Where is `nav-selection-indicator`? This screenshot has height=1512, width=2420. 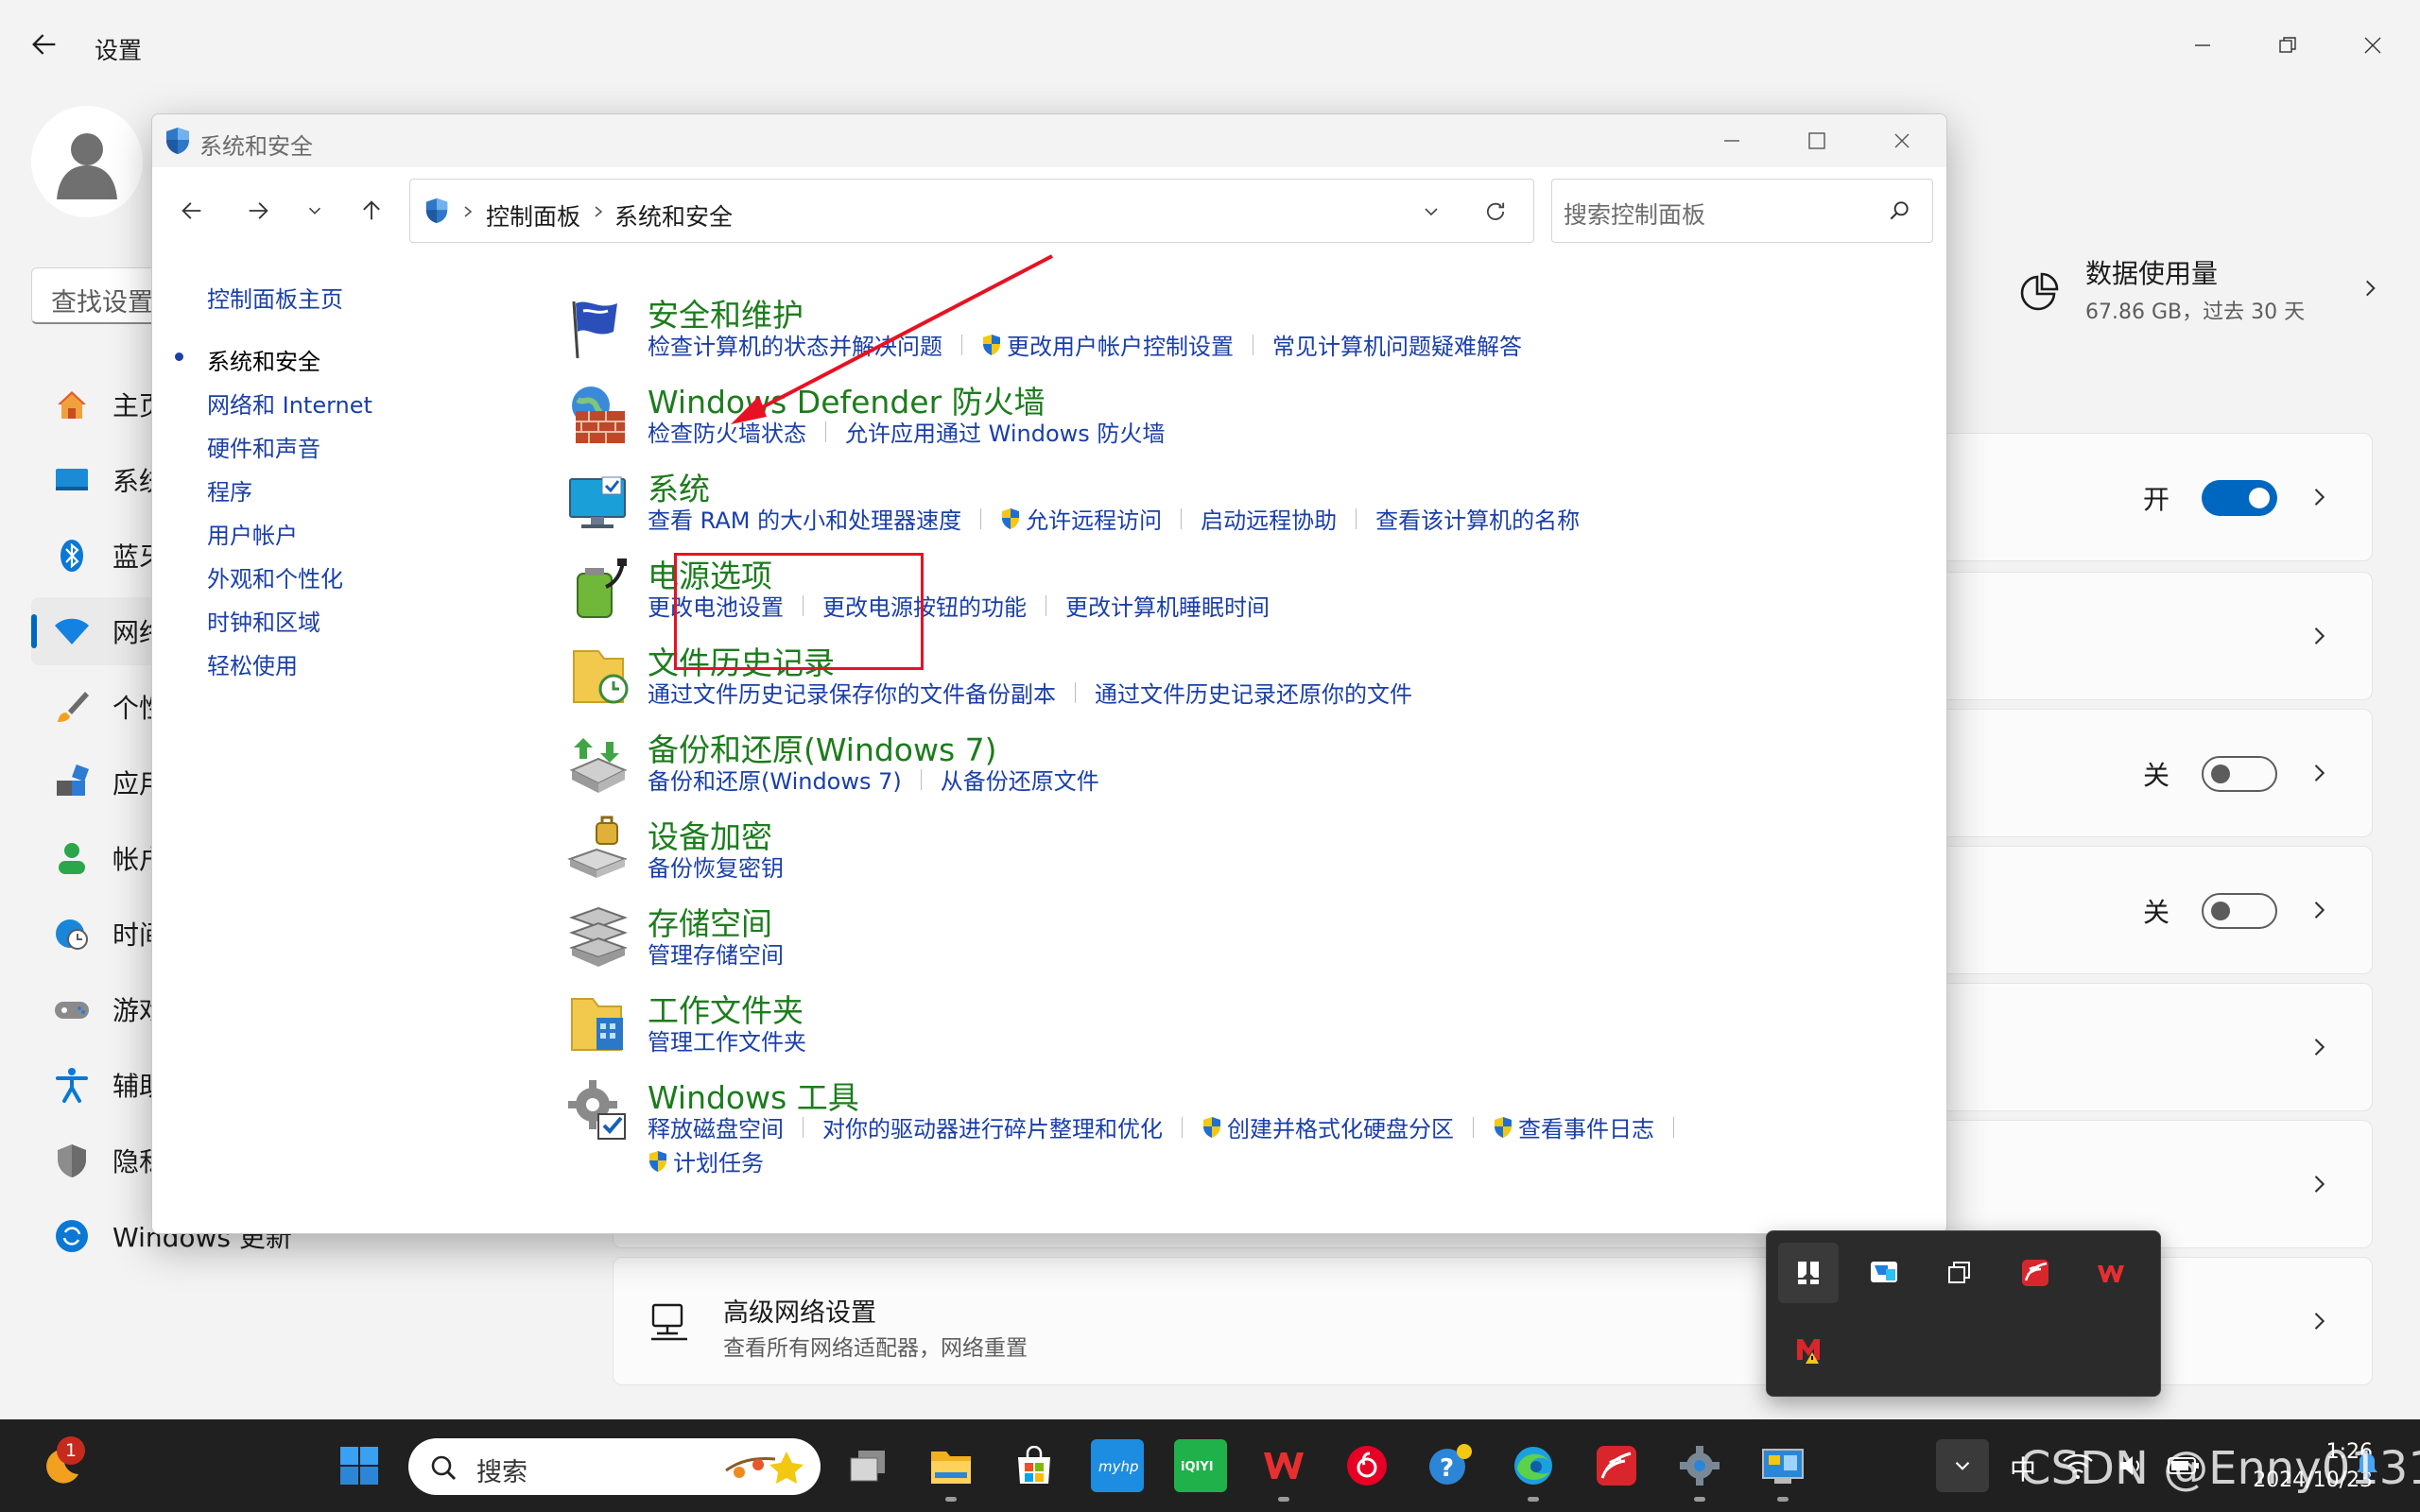
nav-selection-indicator is located at coordinates (34, 631).